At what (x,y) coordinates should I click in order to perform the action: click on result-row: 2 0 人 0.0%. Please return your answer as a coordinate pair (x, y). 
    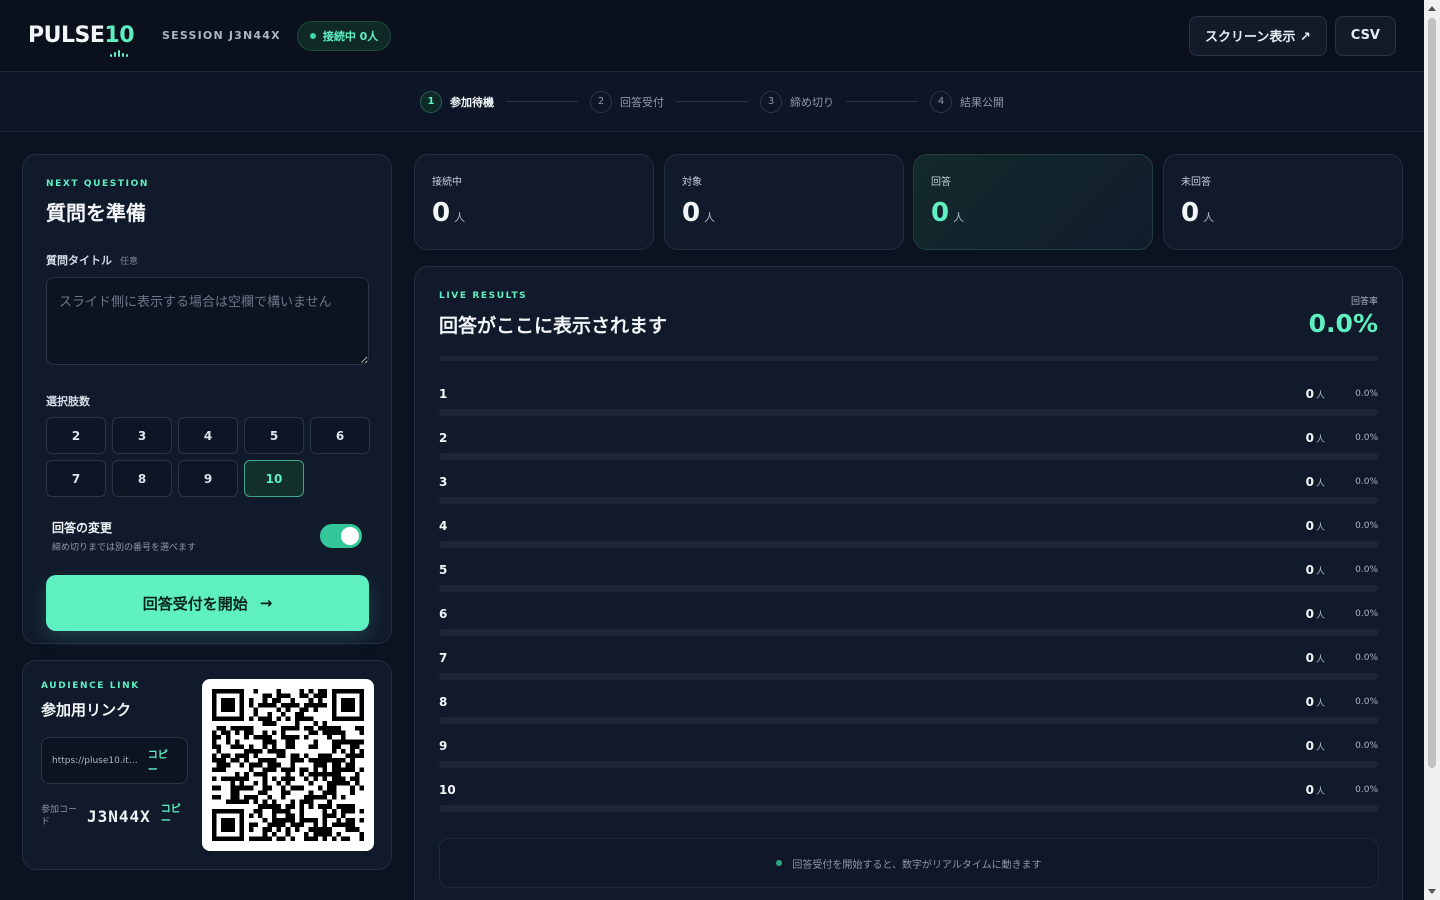
    Looking at the image, I should click on (908, 451).